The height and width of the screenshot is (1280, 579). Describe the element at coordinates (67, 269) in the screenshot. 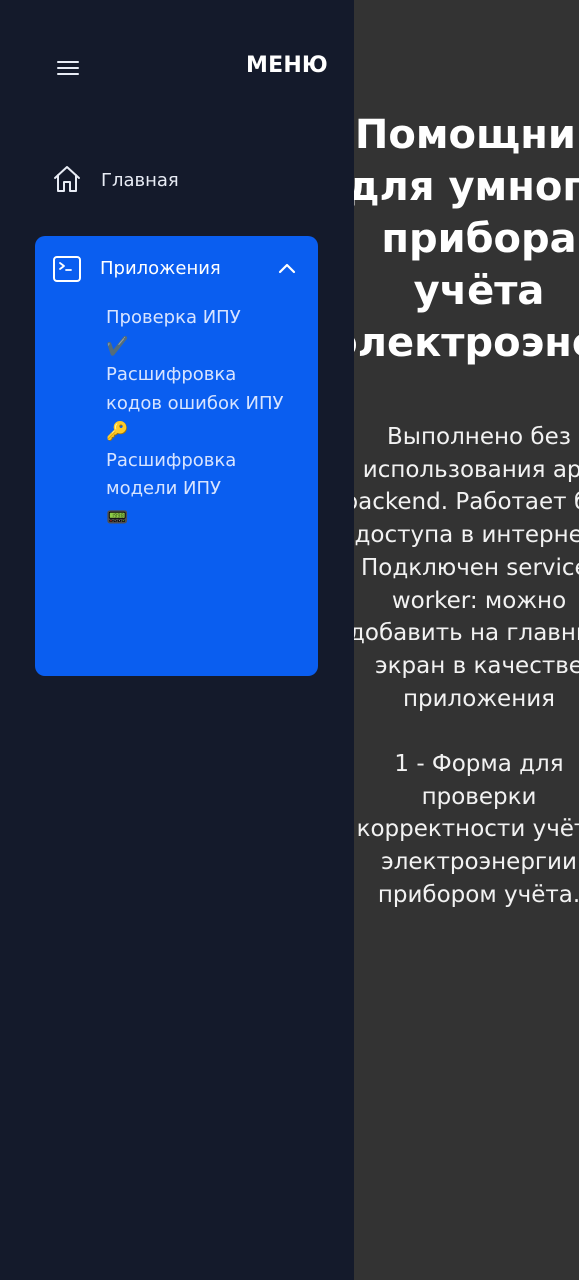

I see `terminal-icon` at that location.